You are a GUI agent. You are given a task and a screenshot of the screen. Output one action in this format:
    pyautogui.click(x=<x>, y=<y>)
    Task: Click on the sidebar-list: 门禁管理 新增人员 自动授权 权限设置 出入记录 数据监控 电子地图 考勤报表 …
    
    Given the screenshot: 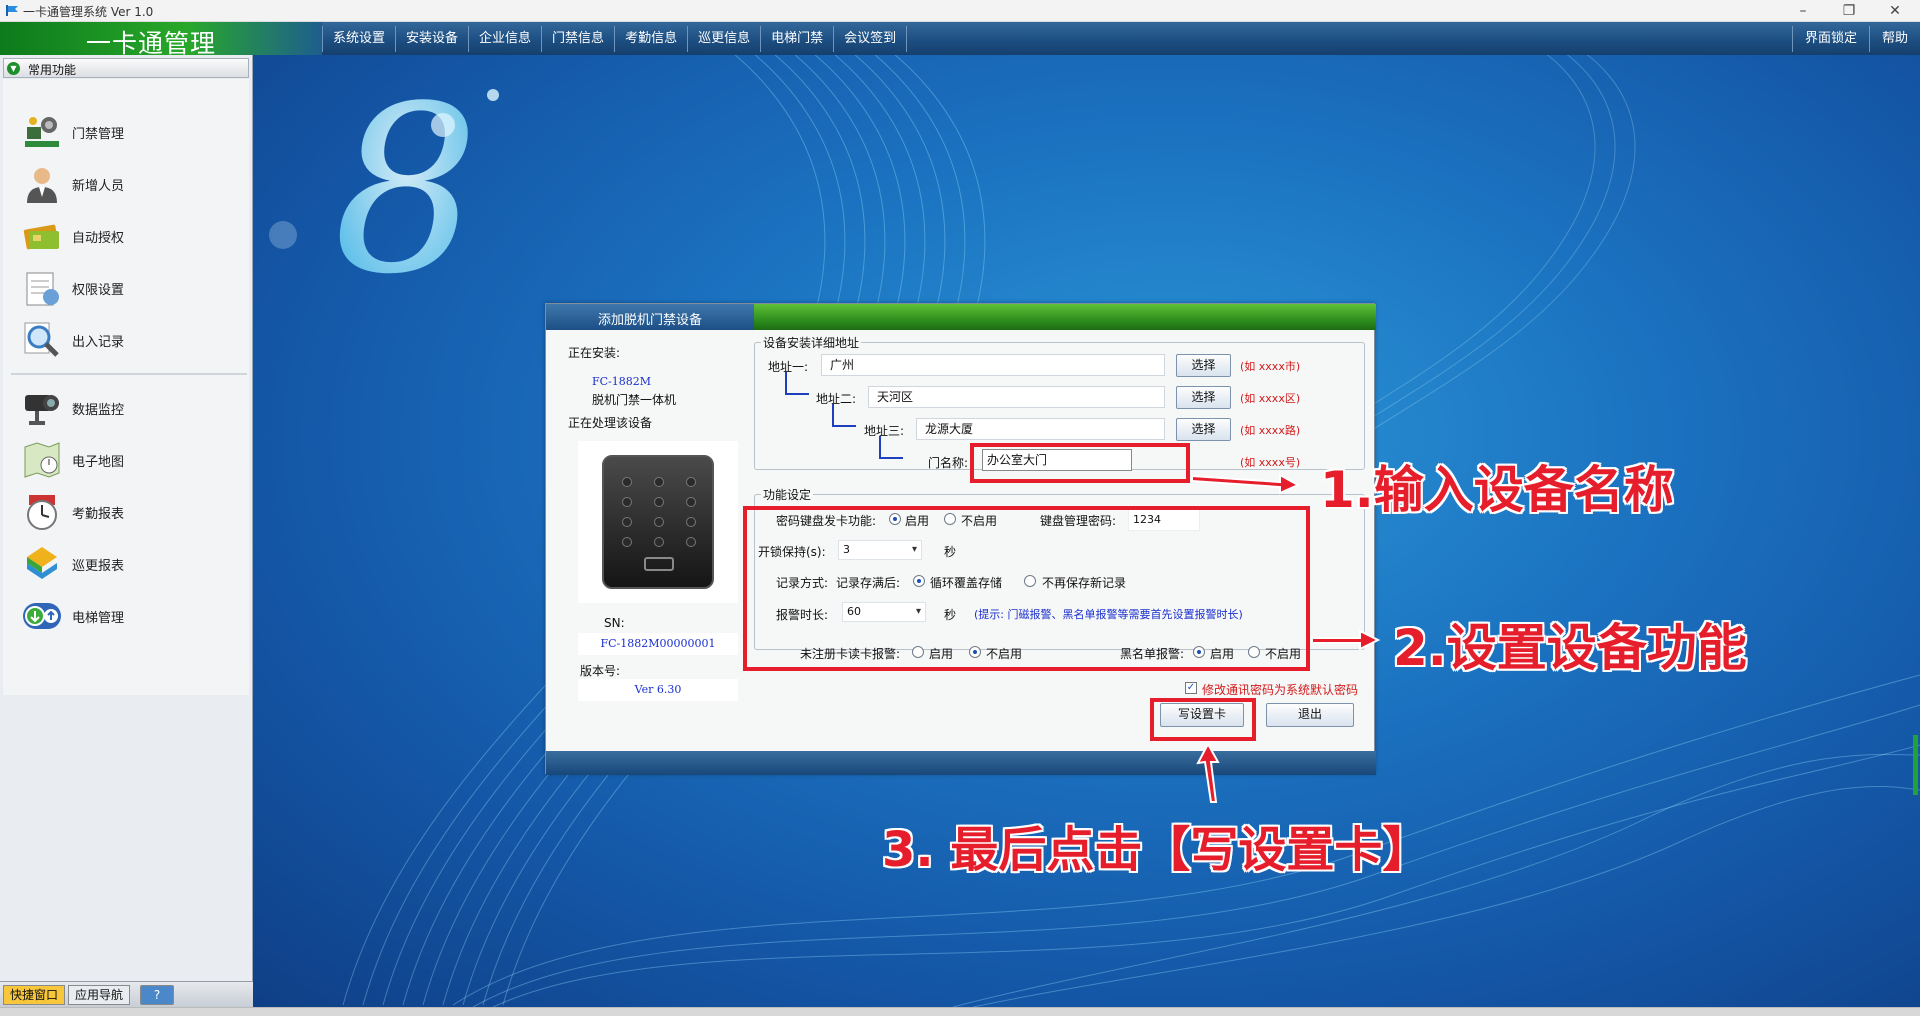 What is the action you would take?
    pyautogui.click(x=126, y=387)
    